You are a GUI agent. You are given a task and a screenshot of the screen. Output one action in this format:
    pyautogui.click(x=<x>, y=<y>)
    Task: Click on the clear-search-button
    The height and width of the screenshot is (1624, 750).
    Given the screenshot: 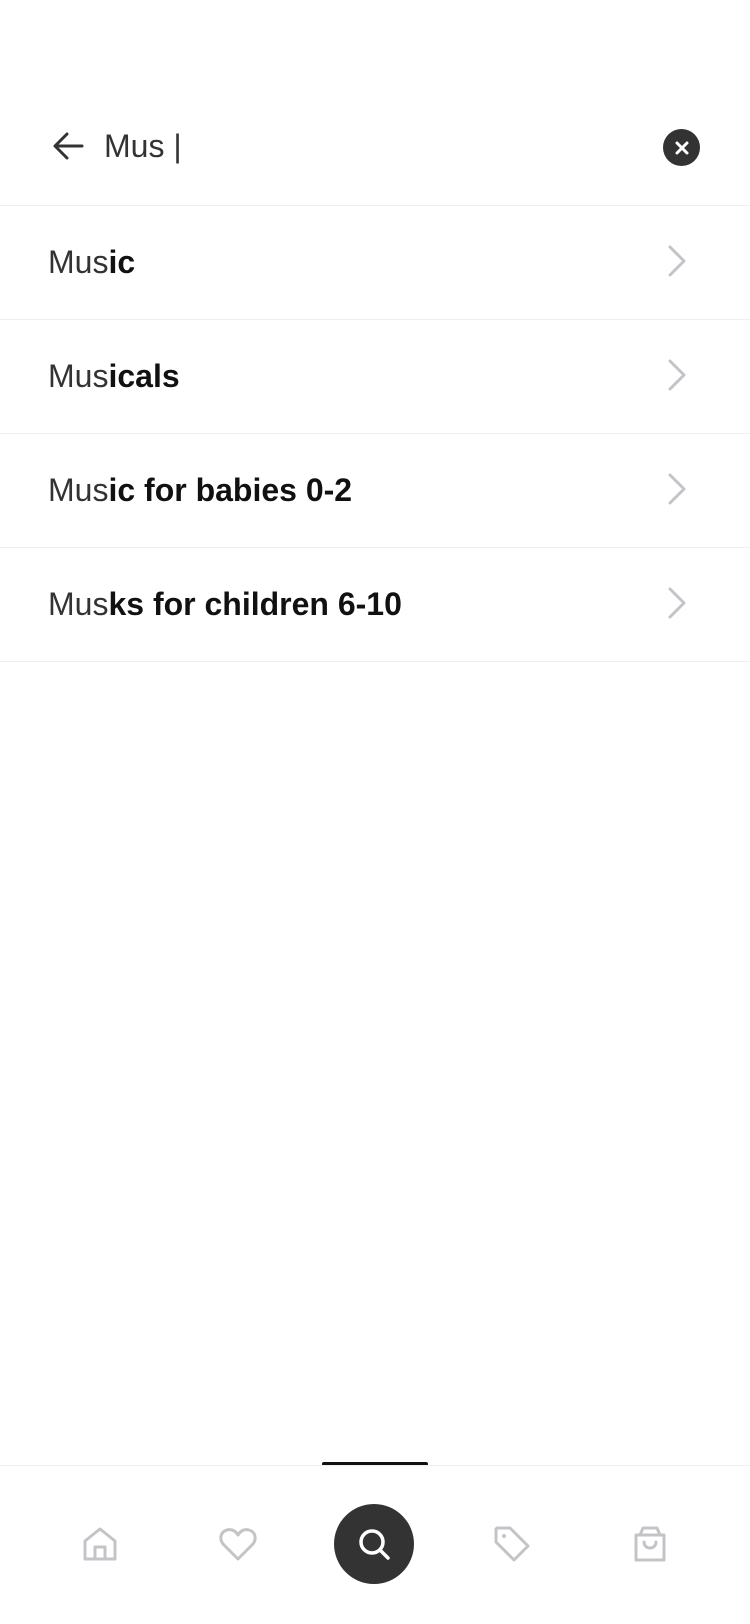 What is the action you would take?
    pyautogui.click(x=681, y=147)
    